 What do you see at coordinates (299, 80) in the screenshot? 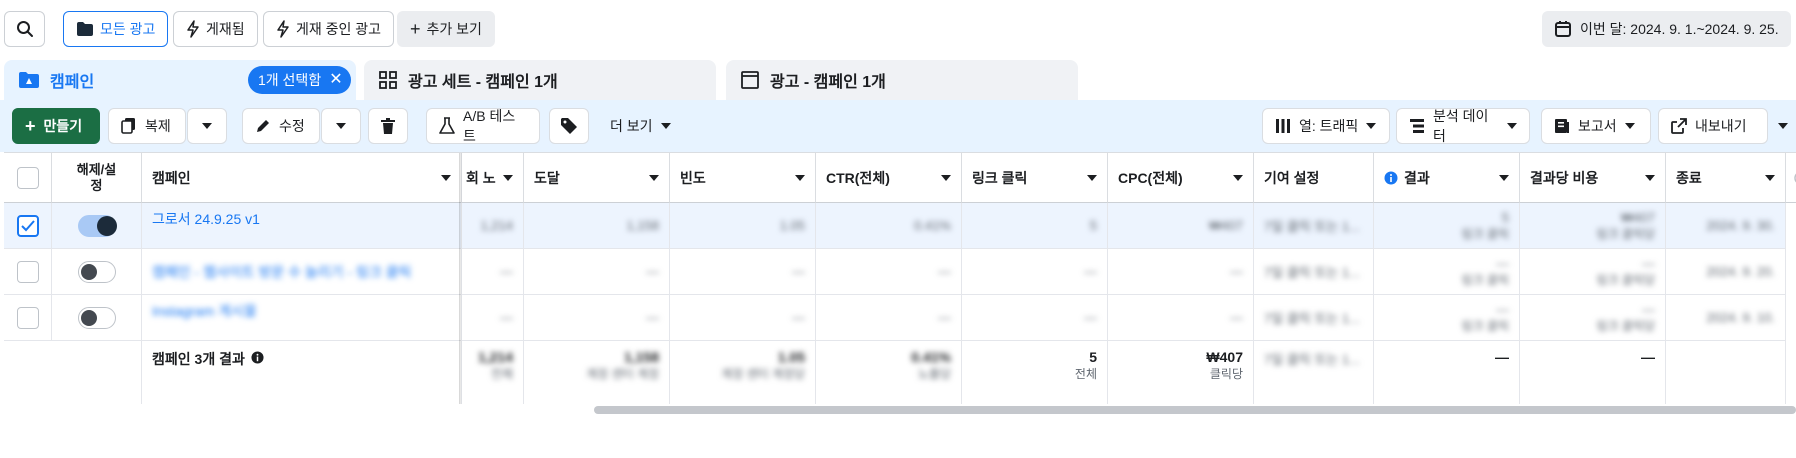
I see `selection-pill: 1개 선택함 ✕` at bounding box center [299, 80].